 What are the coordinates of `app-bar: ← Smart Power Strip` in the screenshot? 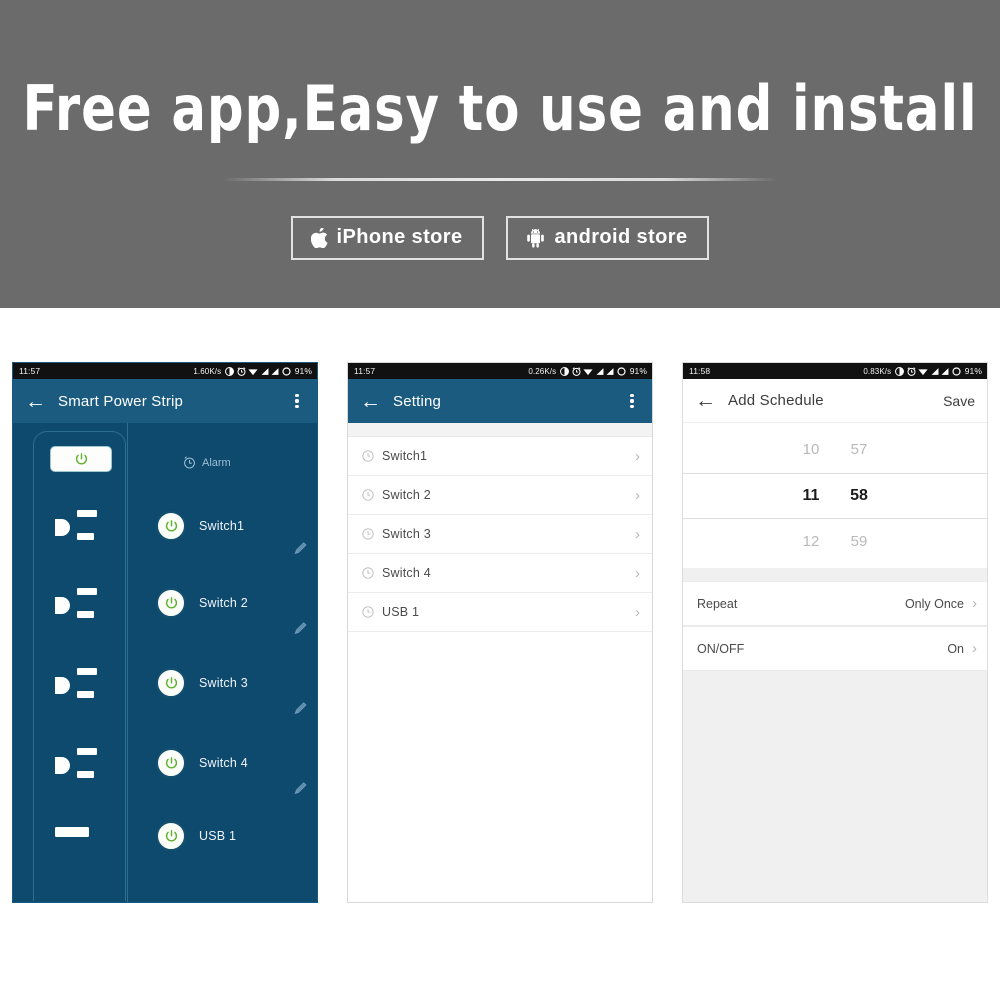 It's located at (165, 401).